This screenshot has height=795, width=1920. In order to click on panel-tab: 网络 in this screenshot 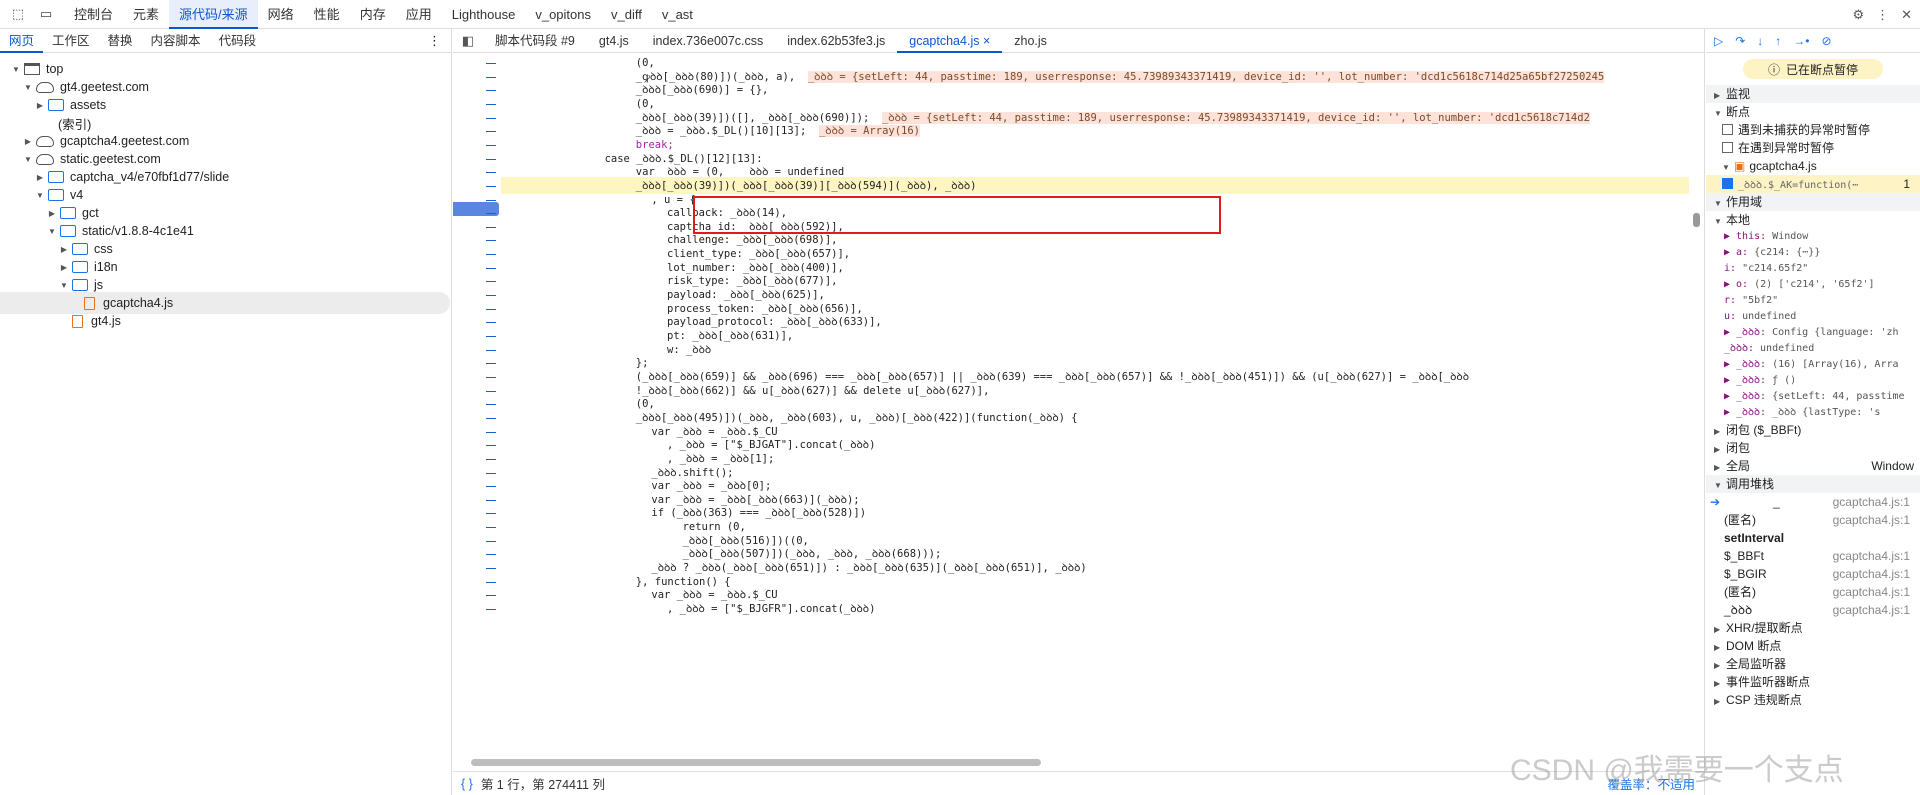, I will do `click(281, 14)`.